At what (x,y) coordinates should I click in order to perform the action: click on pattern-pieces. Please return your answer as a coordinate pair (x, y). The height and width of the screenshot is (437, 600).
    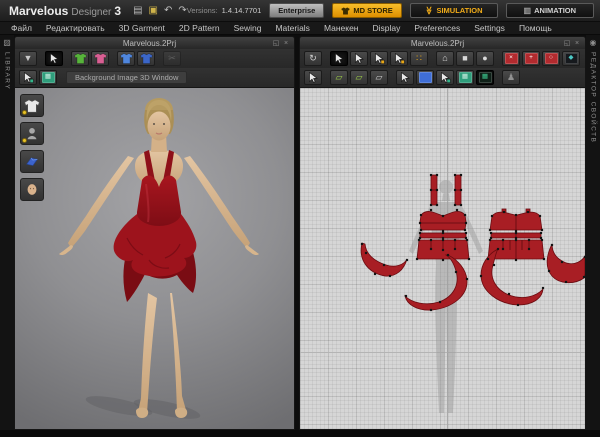
    Looking at the image, I should click on (472, 242).